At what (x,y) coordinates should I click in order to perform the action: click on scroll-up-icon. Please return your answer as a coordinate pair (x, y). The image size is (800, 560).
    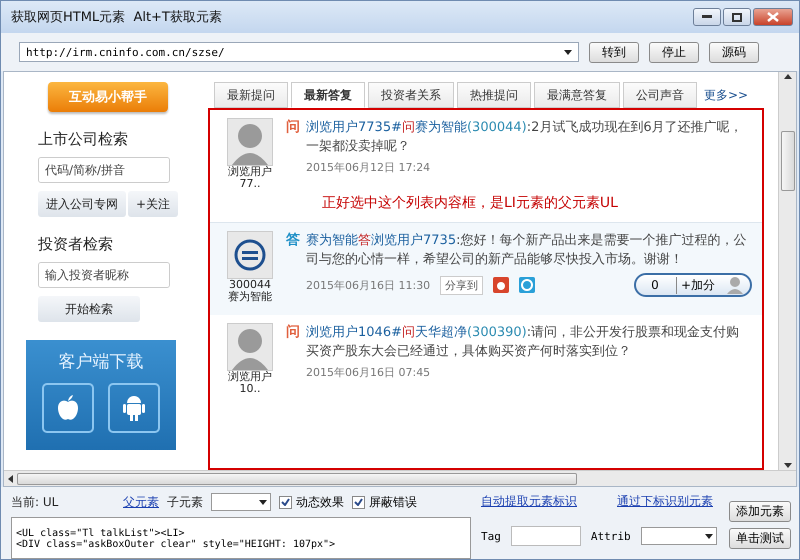
    Looking at the image, I should click on (788, 76).